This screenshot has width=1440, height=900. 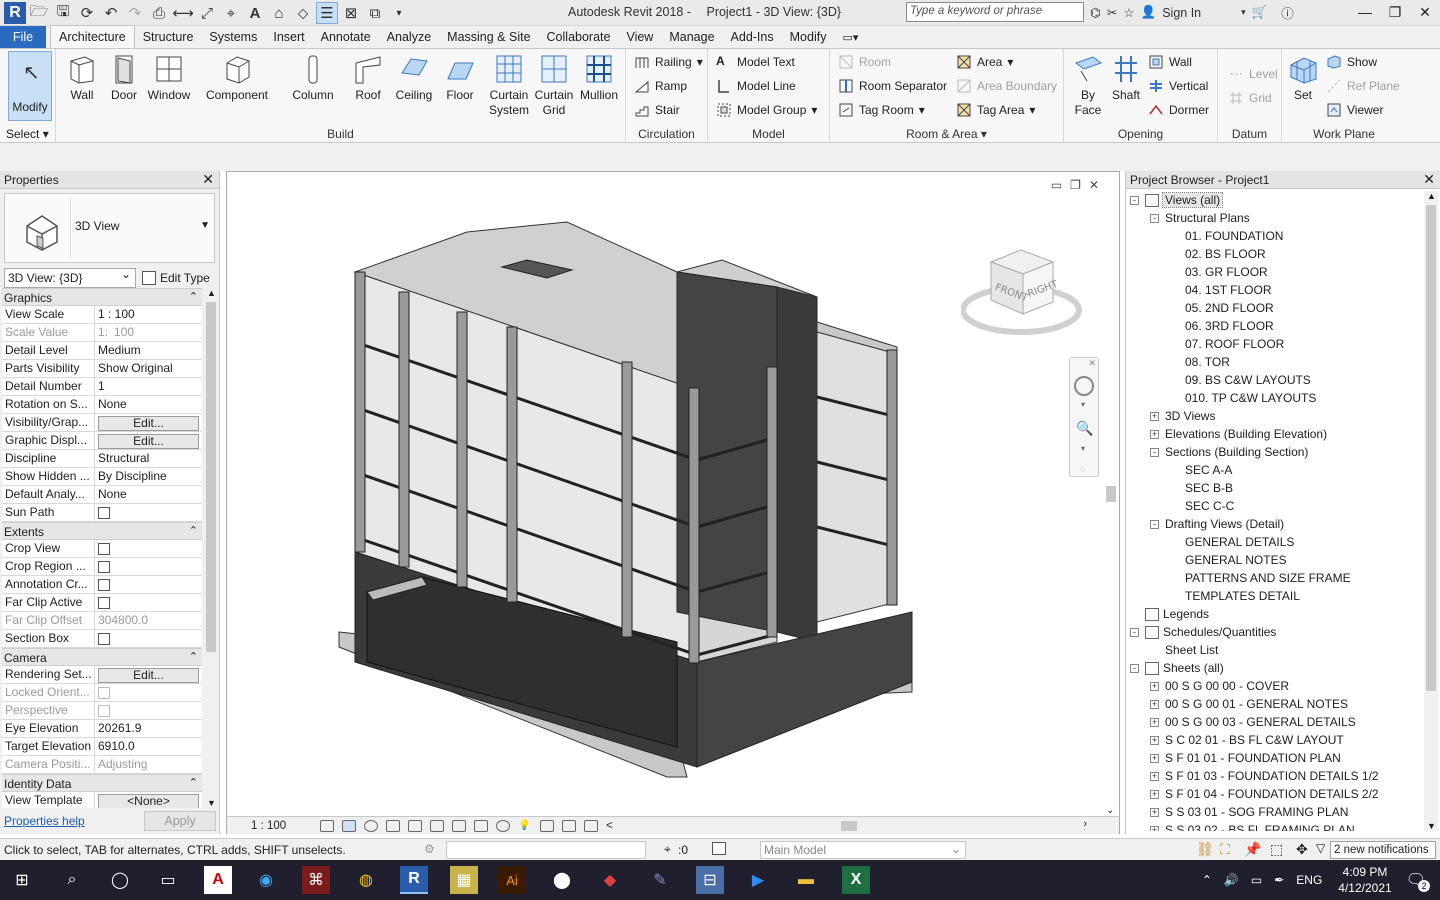 What do you see at coordinates (303, 13) in the screenshot?
I see `section-icon: ⬦` at bounding box center [303, 13].